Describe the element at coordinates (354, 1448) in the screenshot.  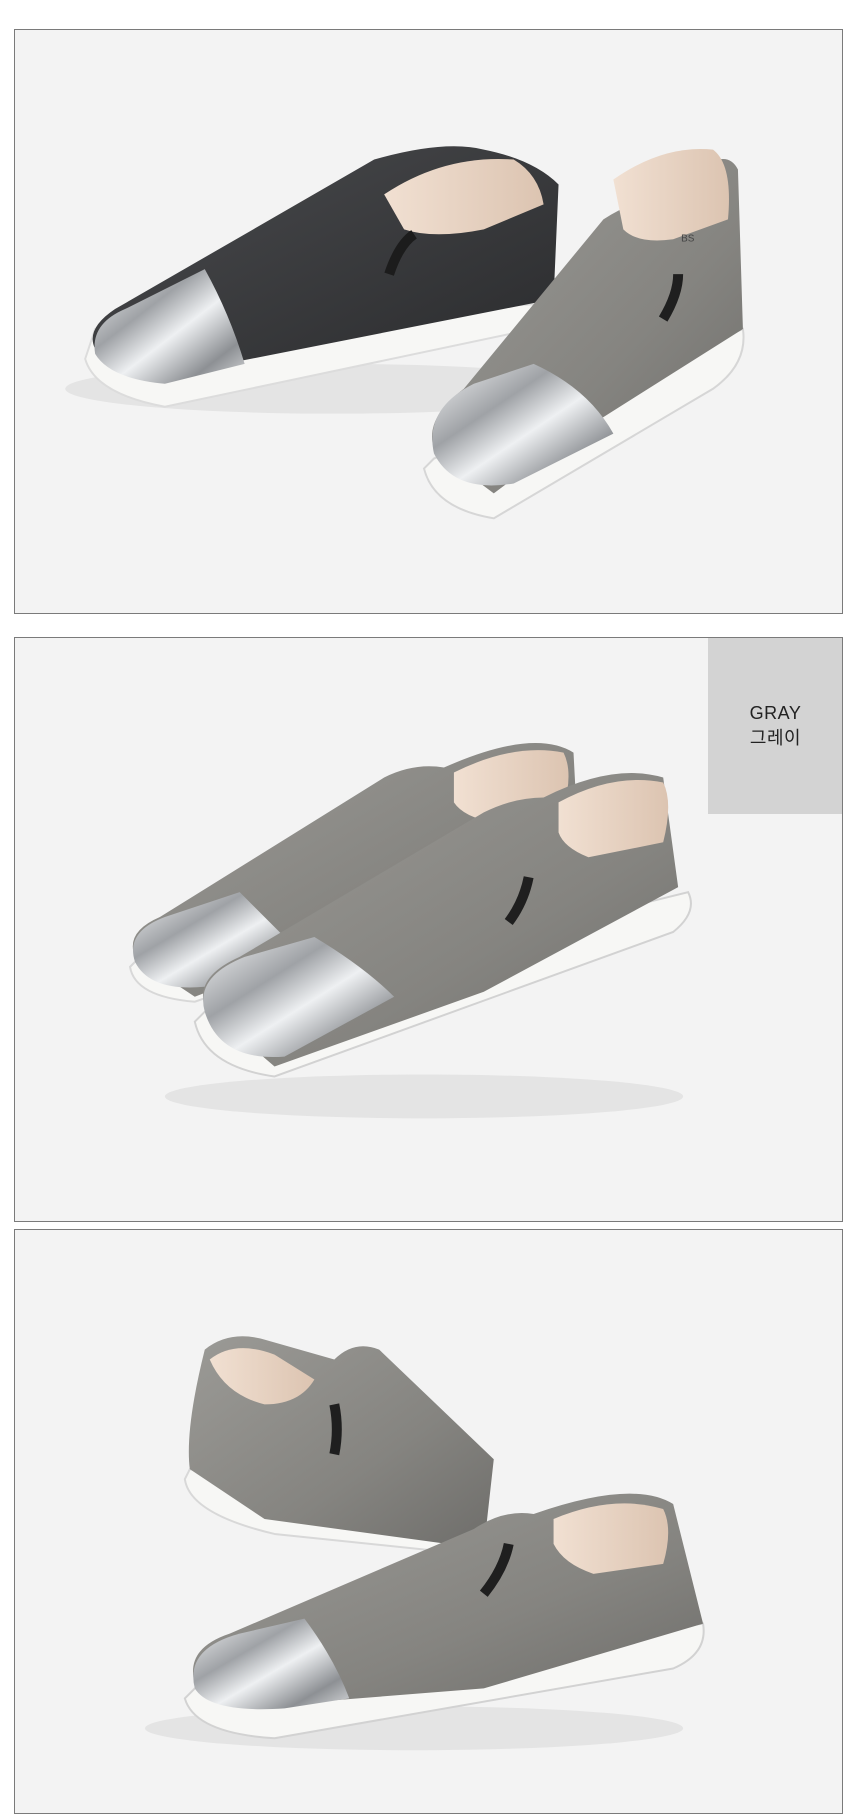
I see `gray-shoe-back` at that location.